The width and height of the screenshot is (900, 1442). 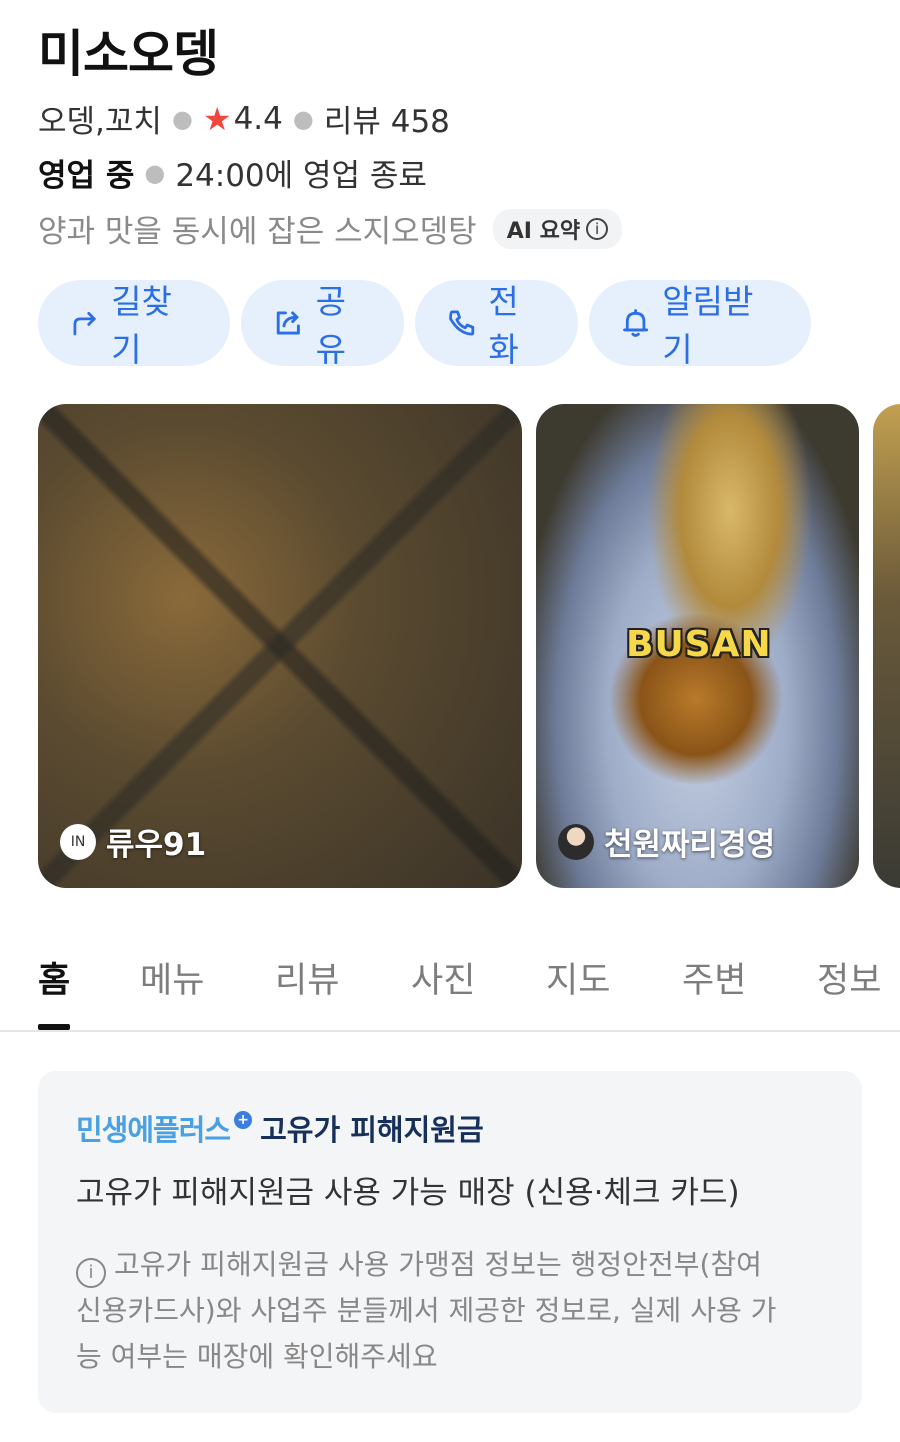 I want to click on disclaimer-line: 고유가 피해지원금 사용 가맹점 정보는 행정안전부(참여, so click(x=438, y=1264).